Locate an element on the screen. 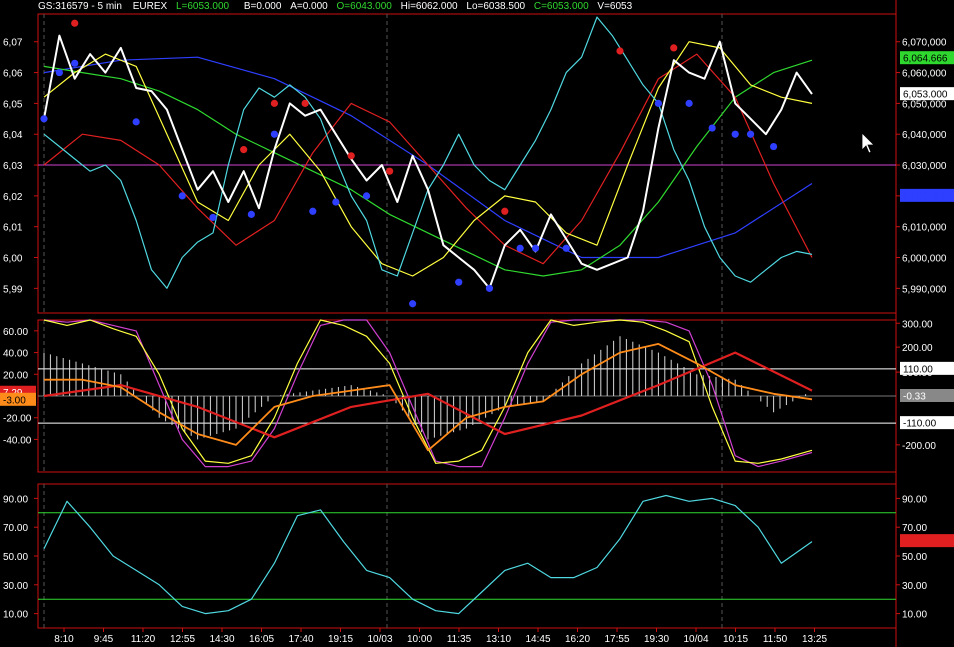  close-label: C=6053.000 is located at coordinates (561, 6).